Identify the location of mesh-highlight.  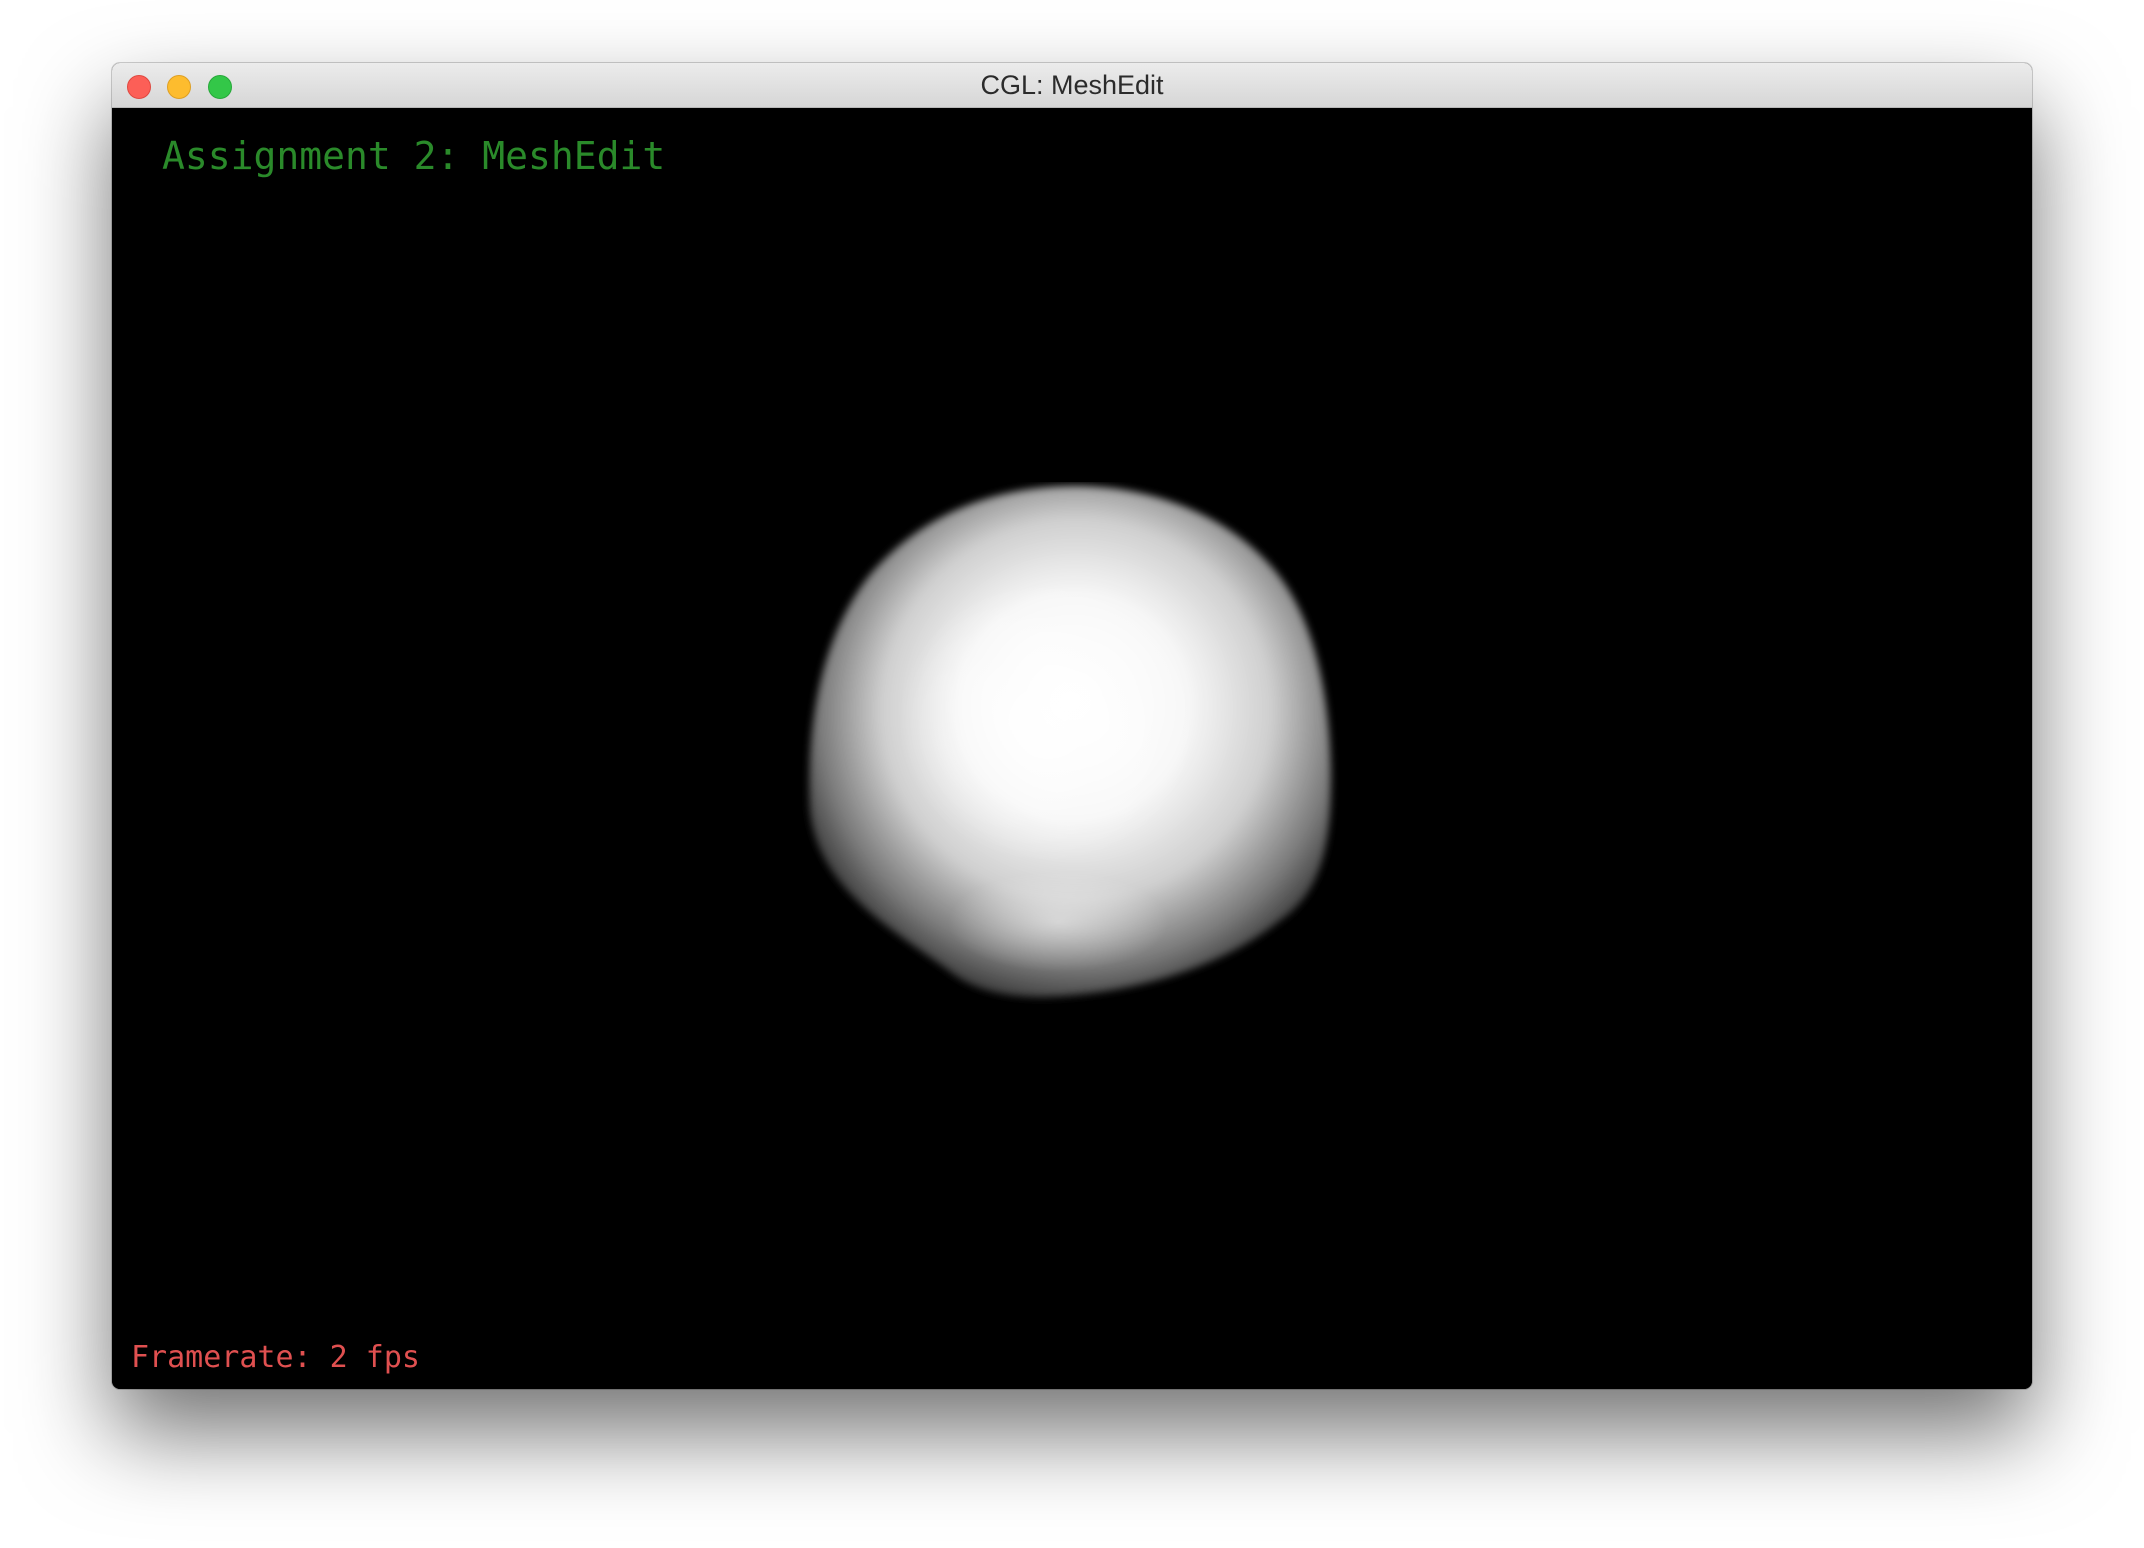
(1048, 722).